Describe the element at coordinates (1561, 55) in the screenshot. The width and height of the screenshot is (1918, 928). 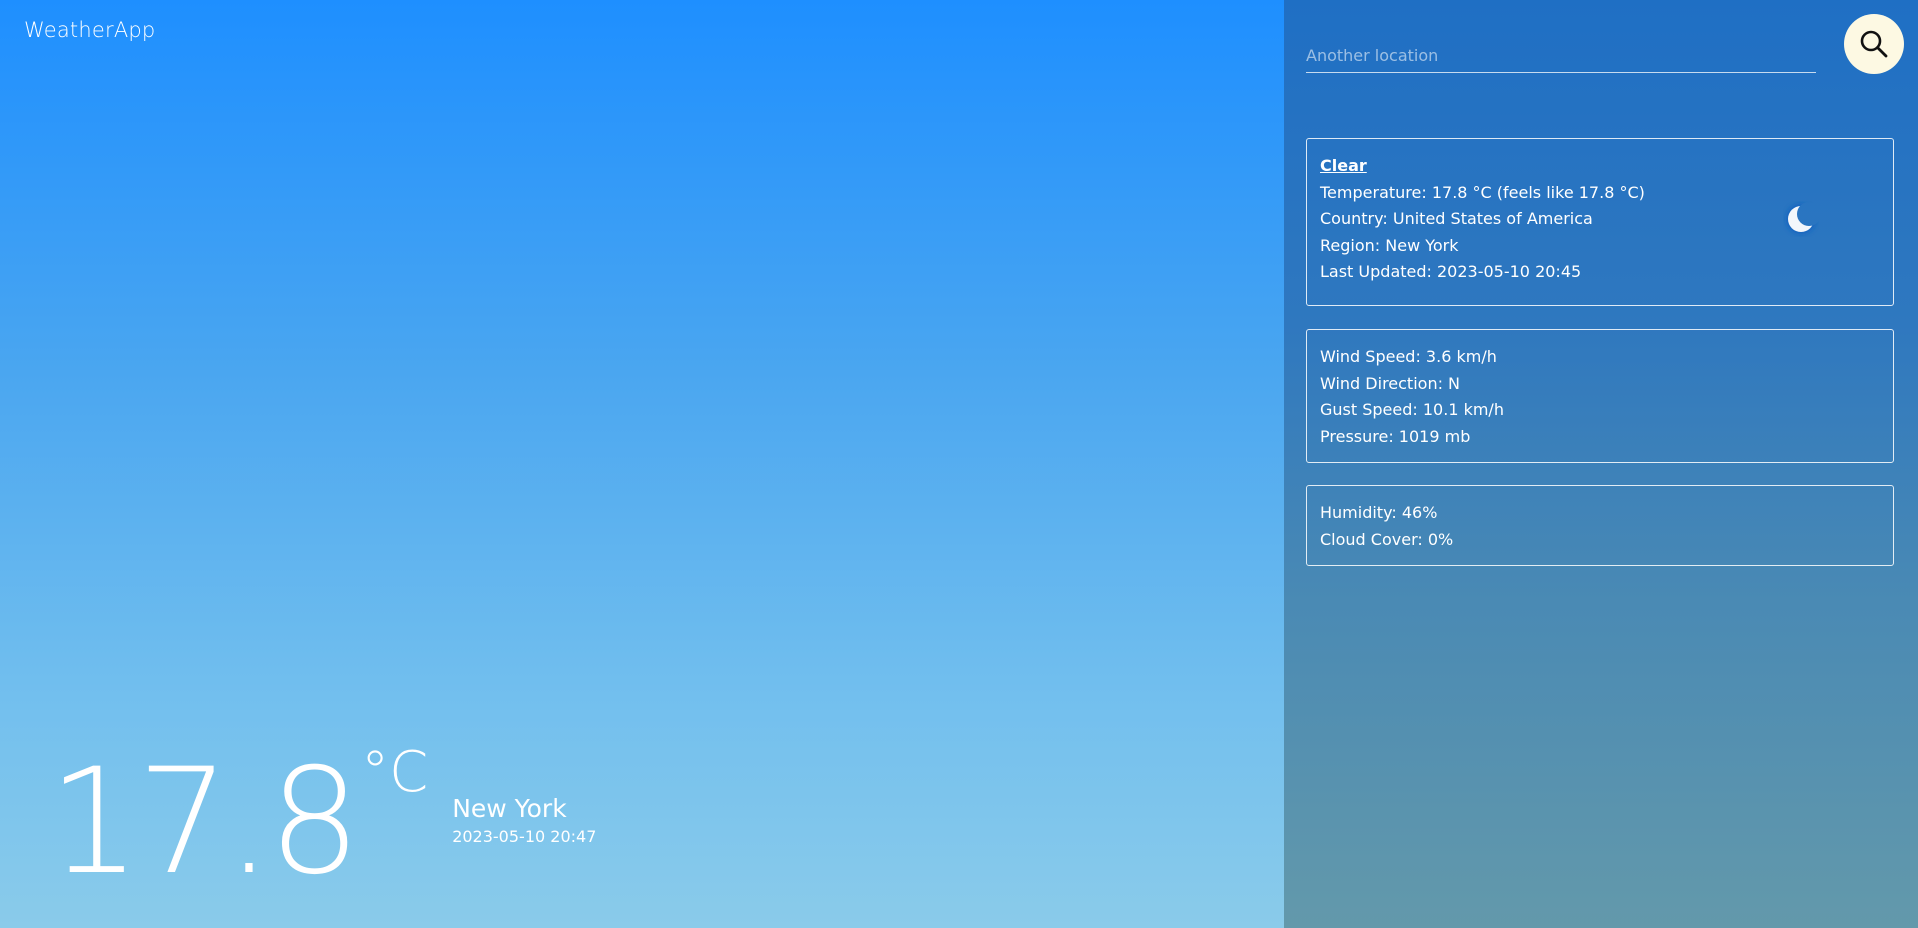
I see `location-search-input` at that location.